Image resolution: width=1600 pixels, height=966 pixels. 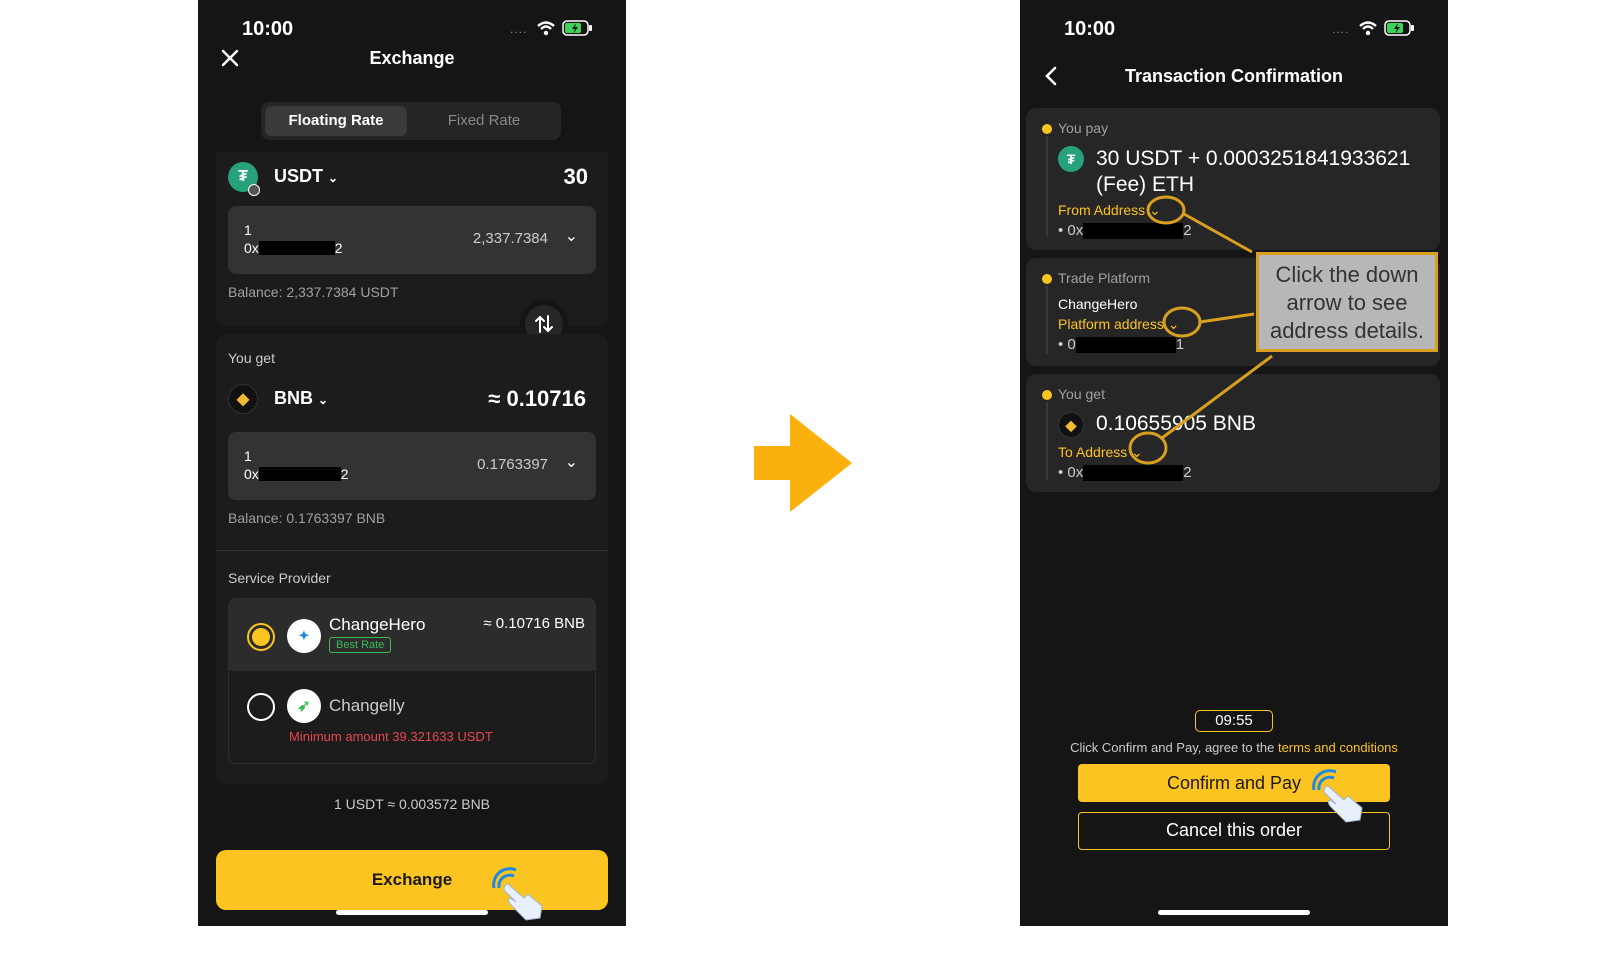 What do you see at coordinates (306, 176) in the screenshot?
I see `from-token-selector: USDT ⌄` at bounding box center [306, 176].